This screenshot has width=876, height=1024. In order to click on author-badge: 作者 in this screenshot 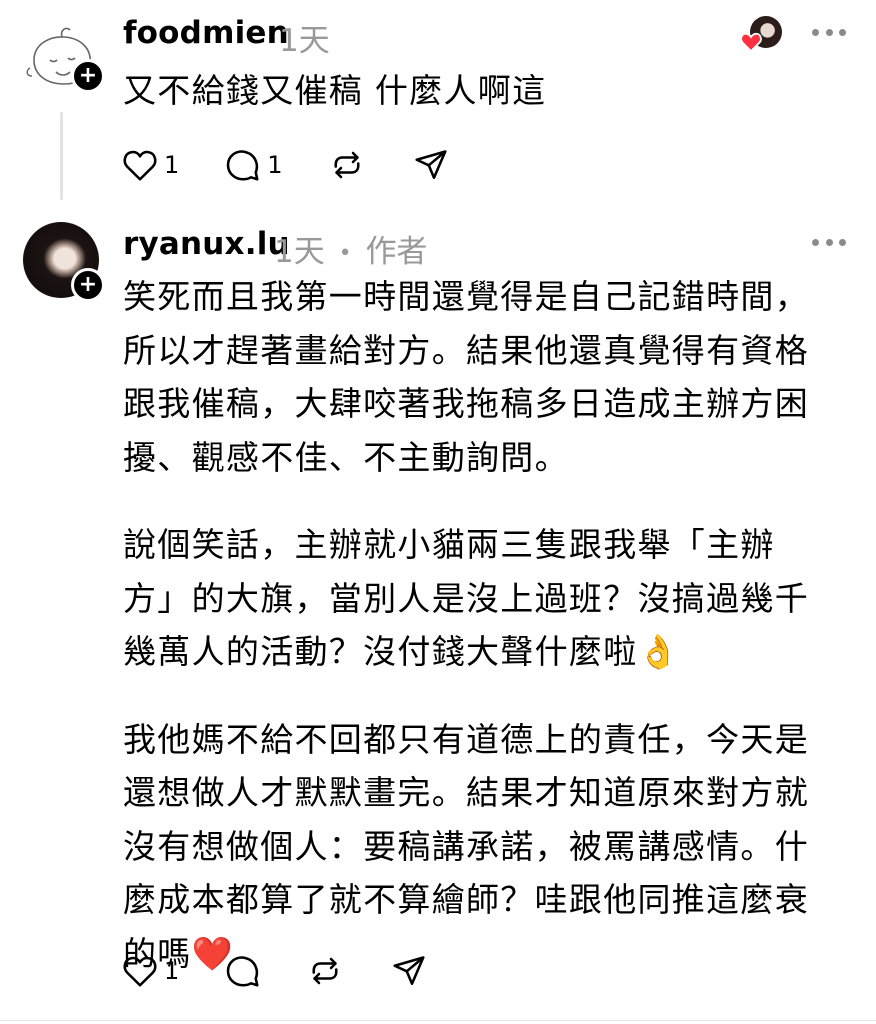, I will do `click(396, 252)`.